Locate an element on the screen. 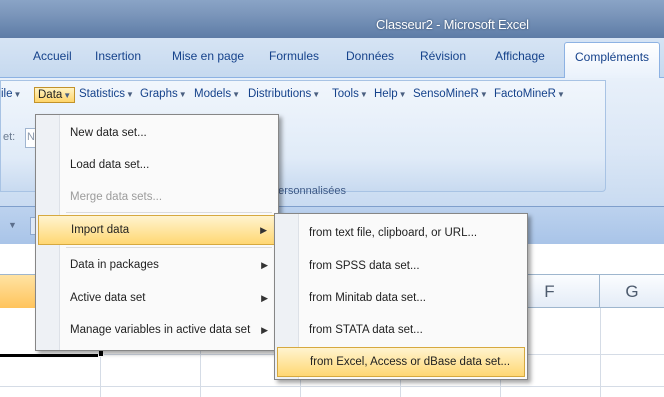 The height and width of the screenshot is (397, 664). grid-col-line is located at coordinates (600, 352).